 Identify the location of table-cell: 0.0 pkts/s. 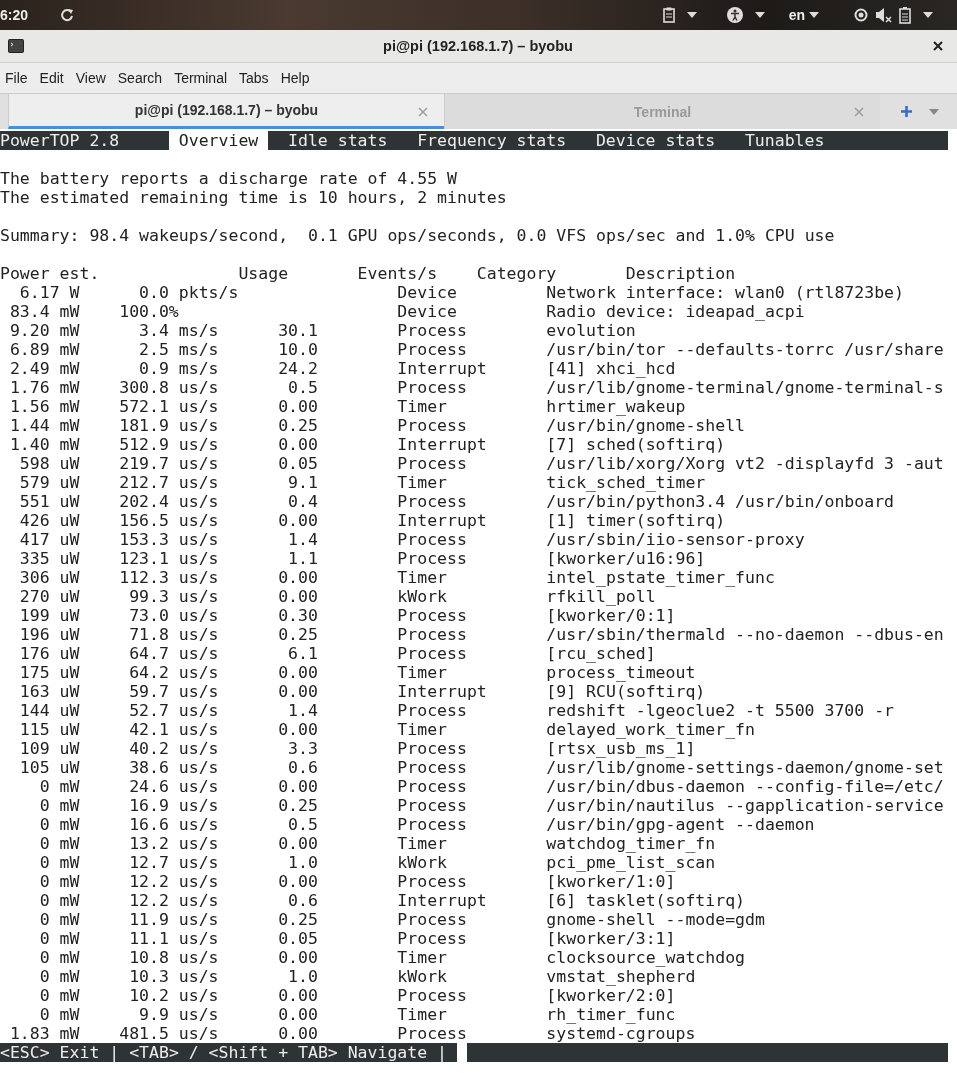
(189, 292).